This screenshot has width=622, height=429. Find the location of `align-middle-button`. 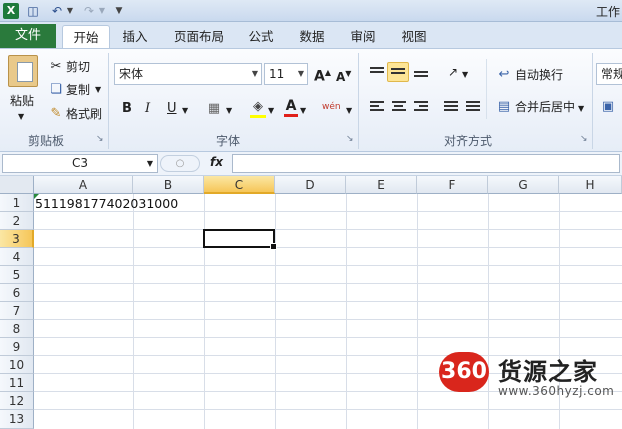

align-middle-button is located at coordinates (398, 72).